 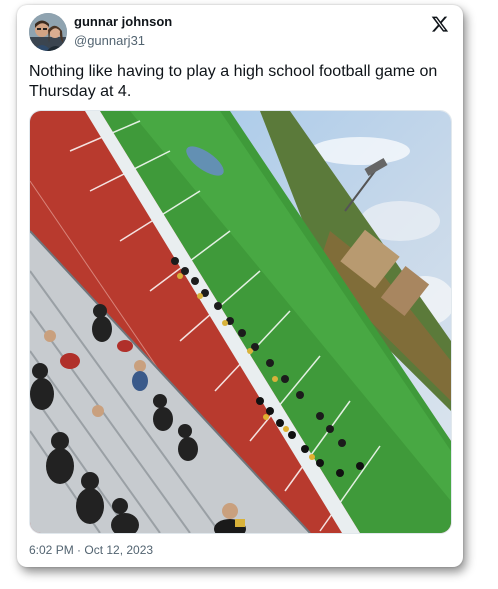 I want to click on tweet-timestamp: 6:02 PM · Oct 12, 2023, so click(x=91, y=550).